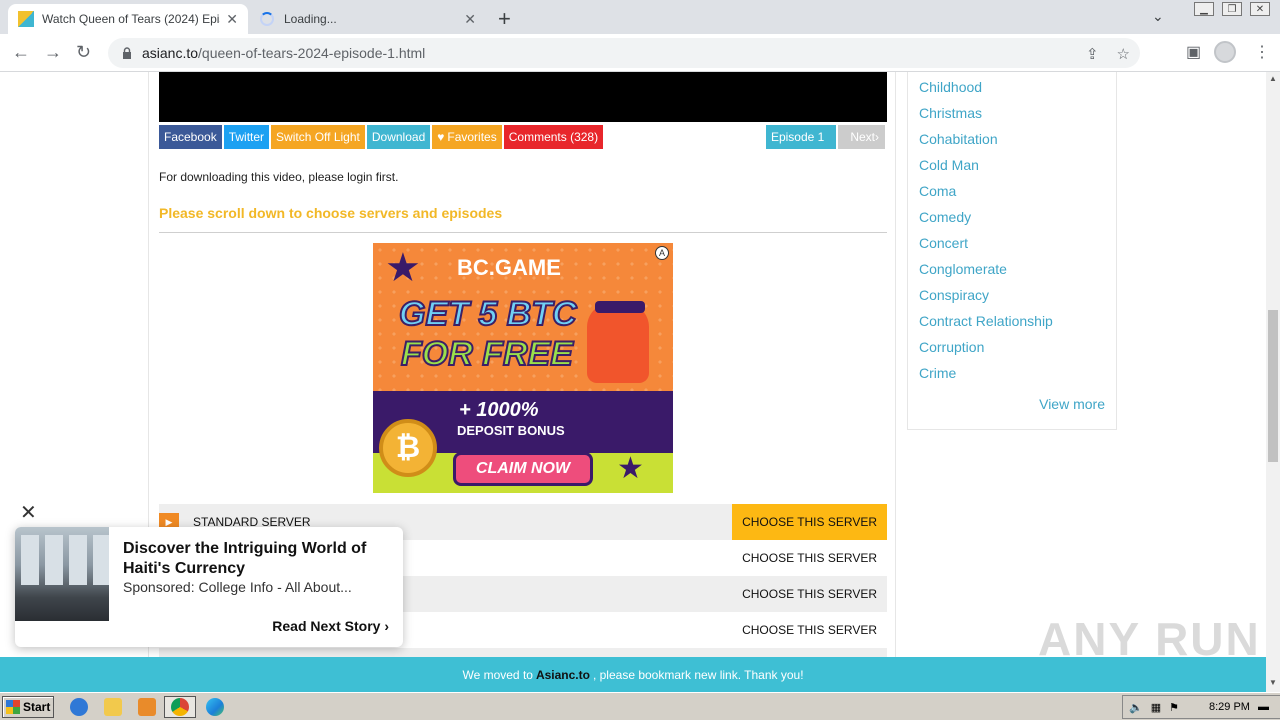  What do you see at coordinates (147, 707) in the screenshot?
I see `media-player-icon` at bounding box center [147, 707].